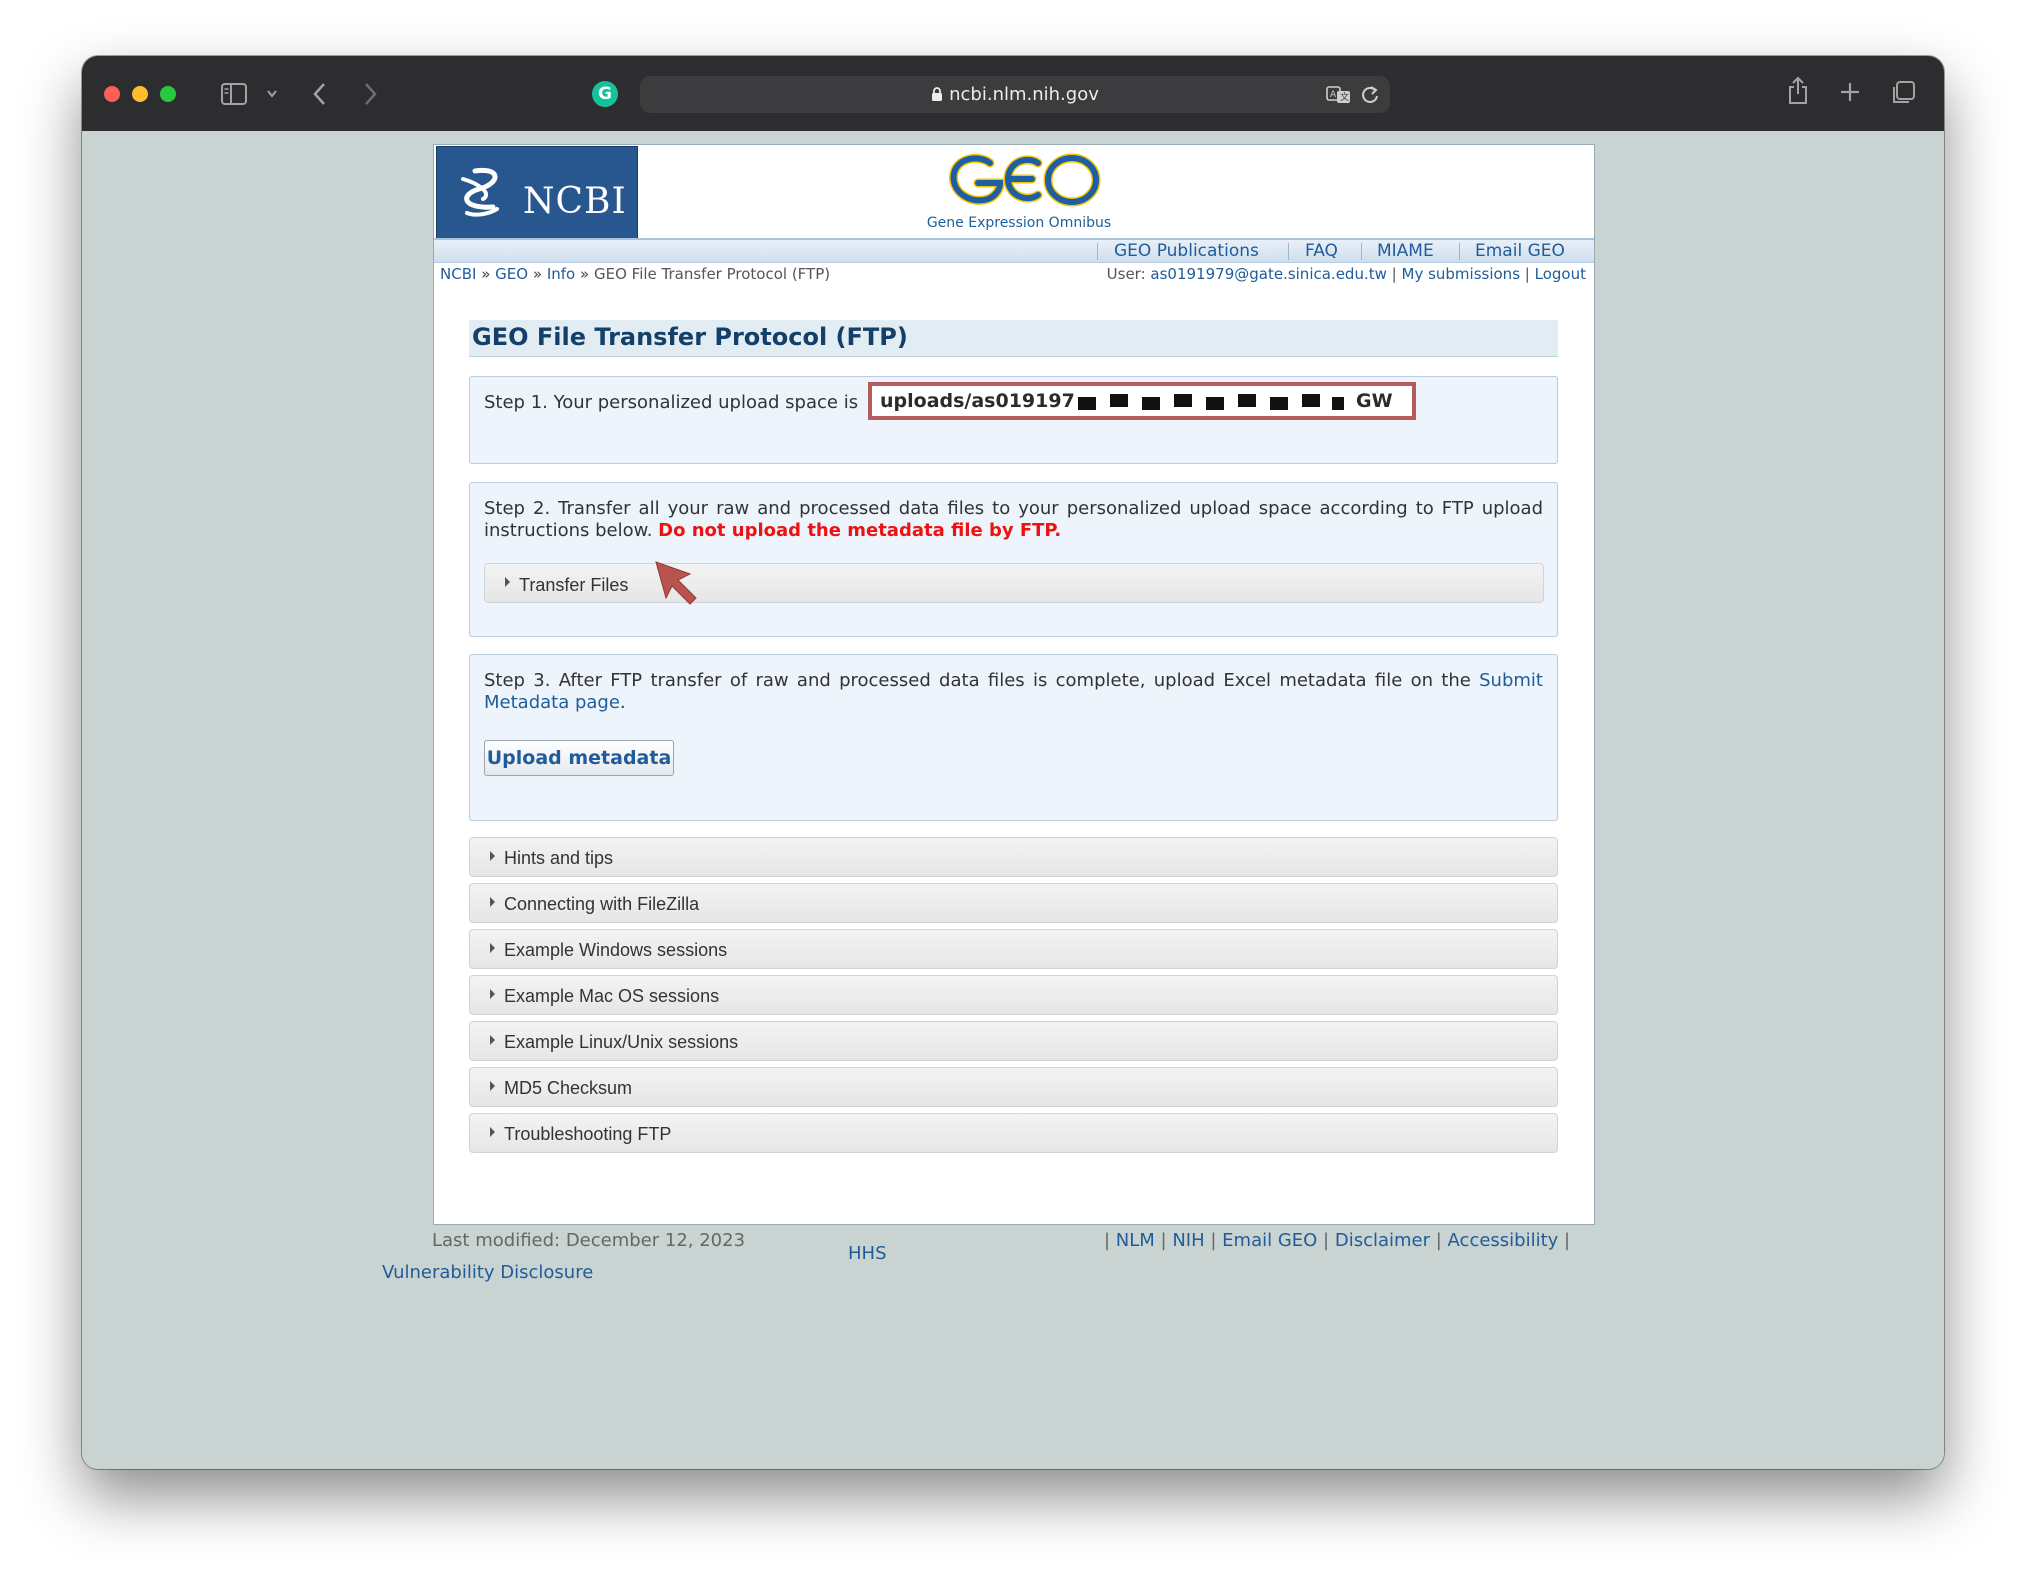  Describe the element at coordinates (1850, 92) in the screenshot. I see `new-tab-icon` at that location.